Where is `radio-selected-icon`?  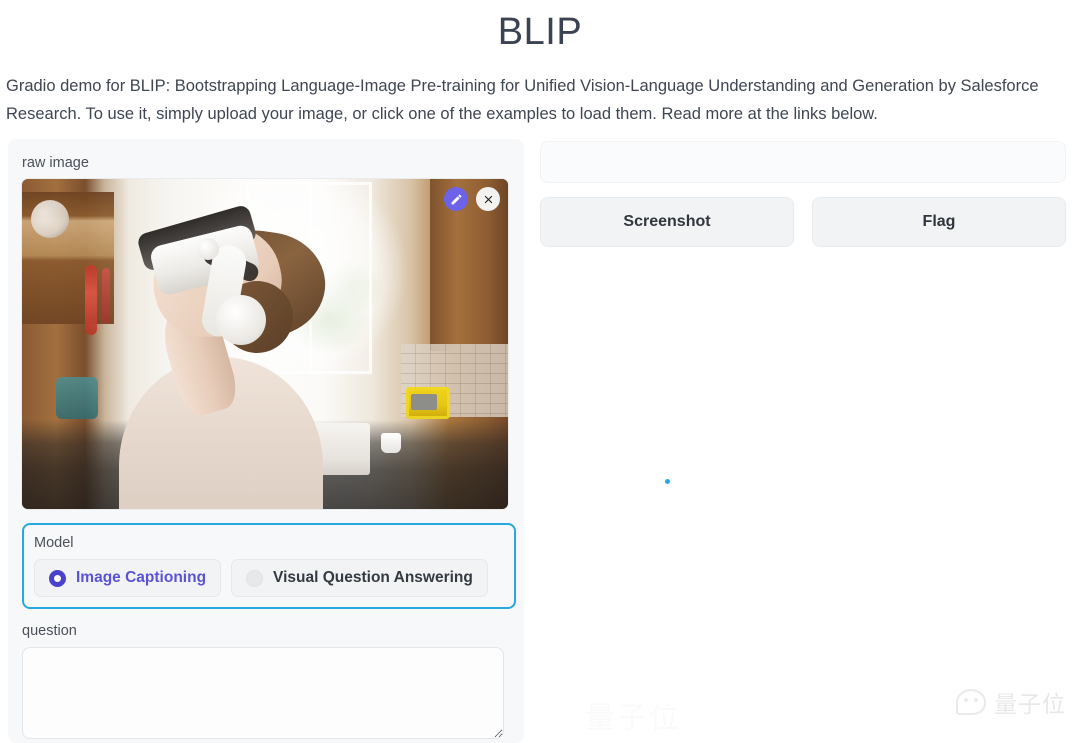
radio-selected-icon is located at coordinates (57, 578).